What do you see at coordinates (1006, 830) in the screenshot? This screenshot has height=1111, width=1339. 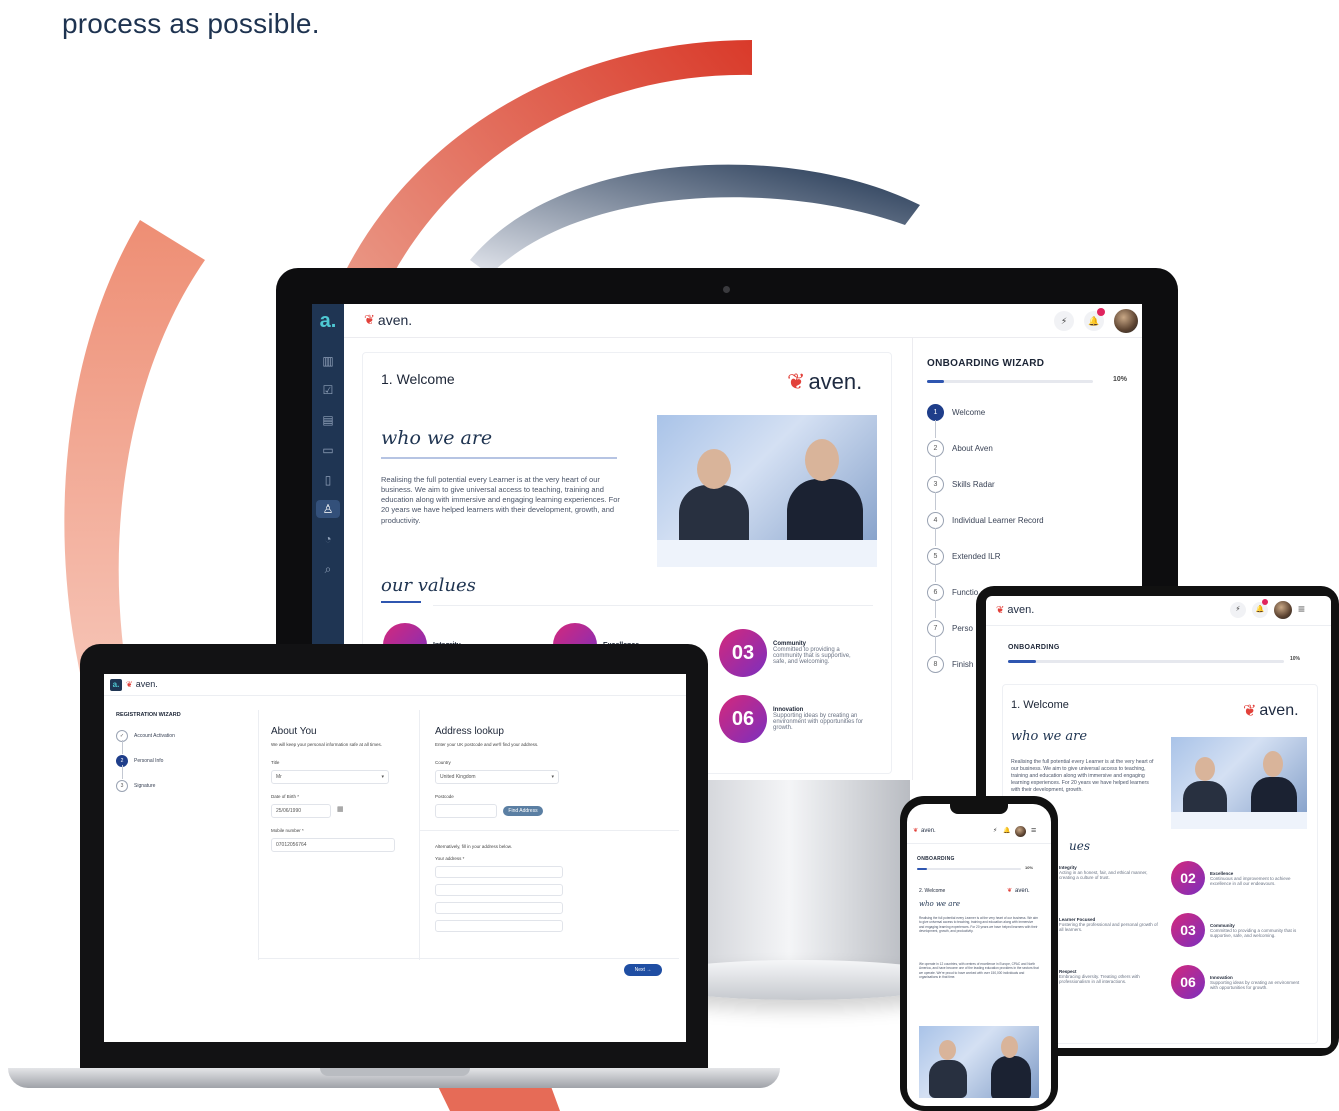 I see `bell-icon: 🔔` at bounding box center [1006, 830].